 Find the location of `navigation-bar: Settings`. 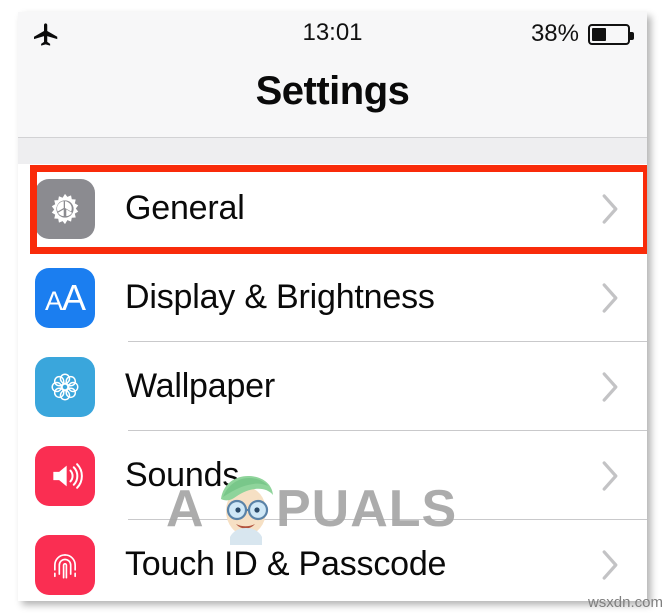

navigation-bar: Settings is located at coordinates (332, 98).